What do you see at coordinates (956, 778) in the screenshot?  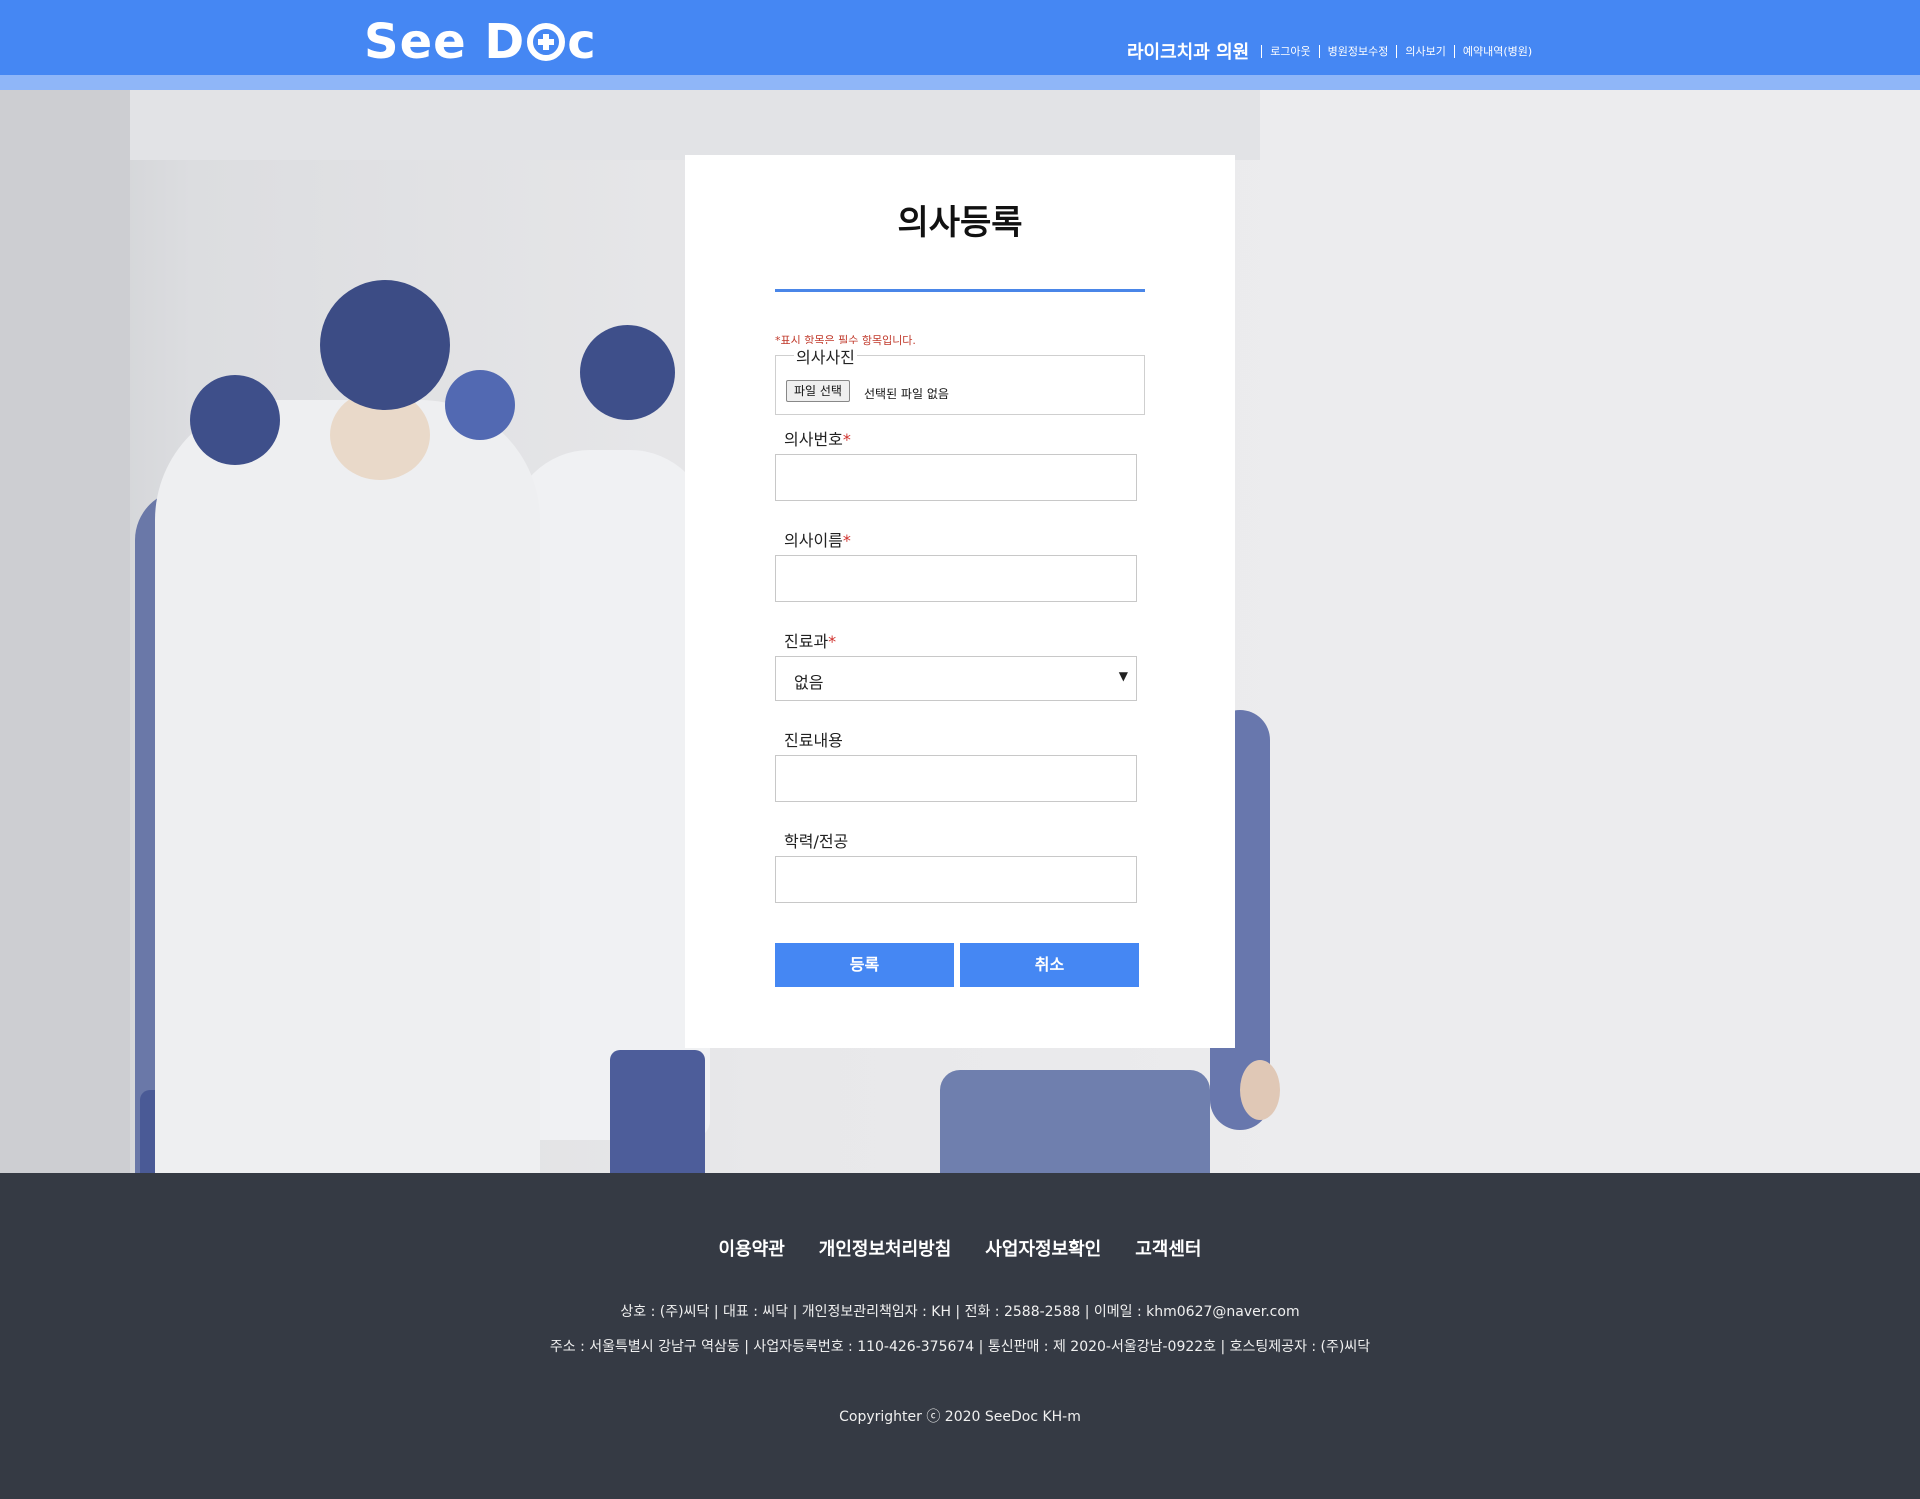 I see `treatment-input` at bounding box center [956, 778].